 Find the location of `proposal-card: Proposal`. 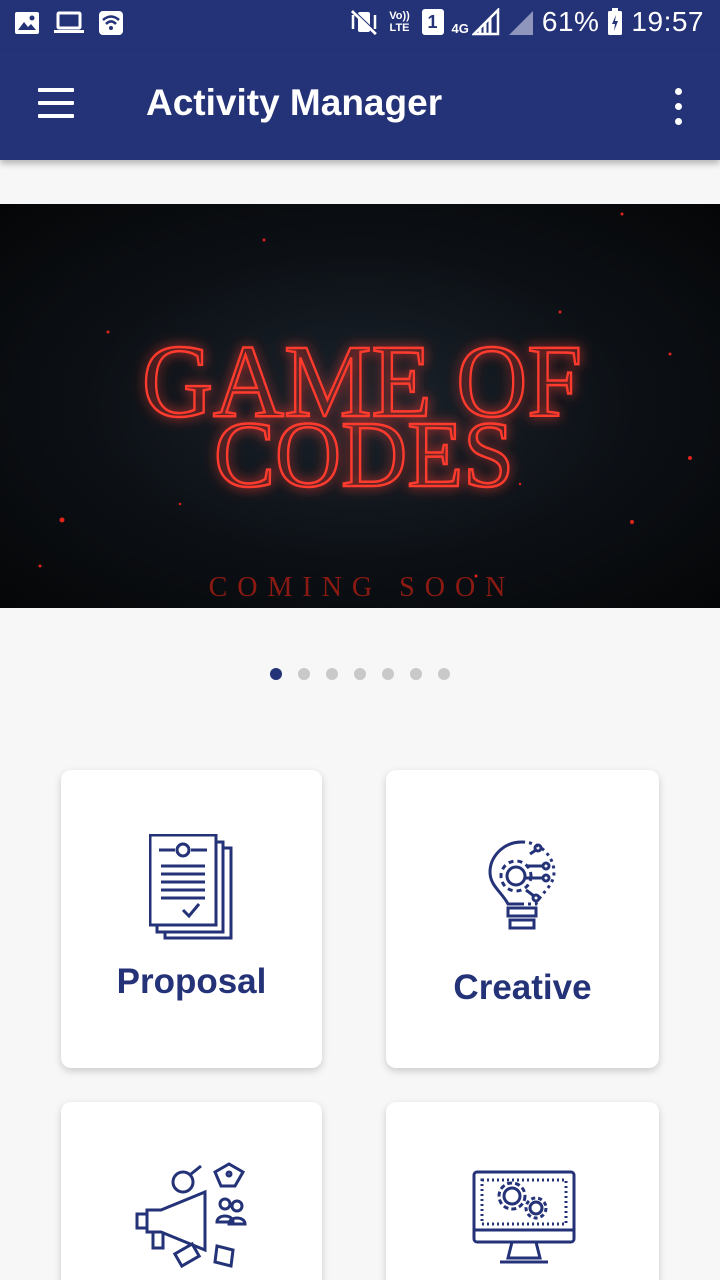

proposal-card: Proposal is located at coordinates (191, 919).